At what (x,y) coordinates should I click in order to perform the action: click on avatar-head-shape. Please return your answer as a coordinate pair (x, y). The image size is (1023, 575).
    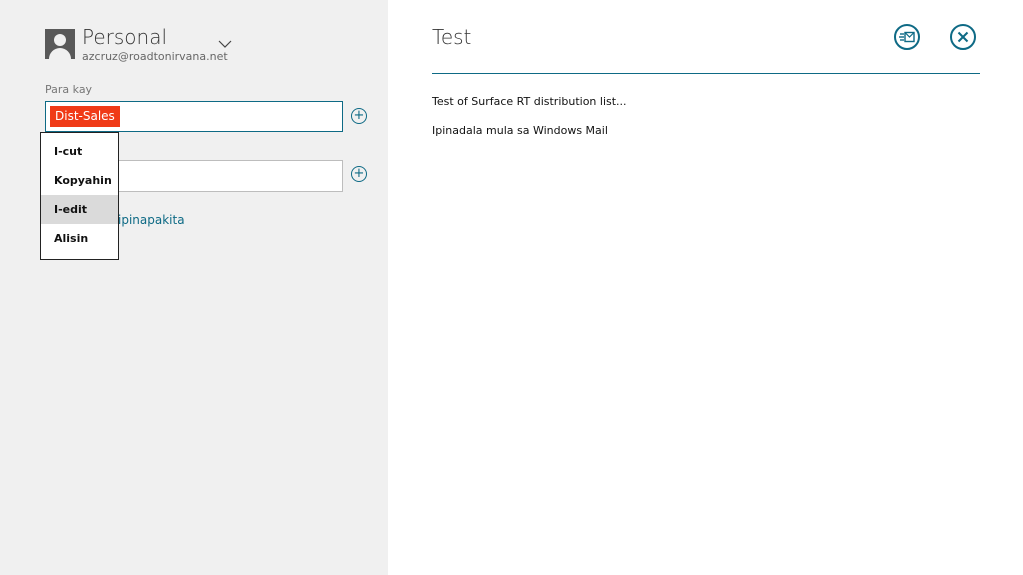
    Looking at the image, I should click on (60, 40).